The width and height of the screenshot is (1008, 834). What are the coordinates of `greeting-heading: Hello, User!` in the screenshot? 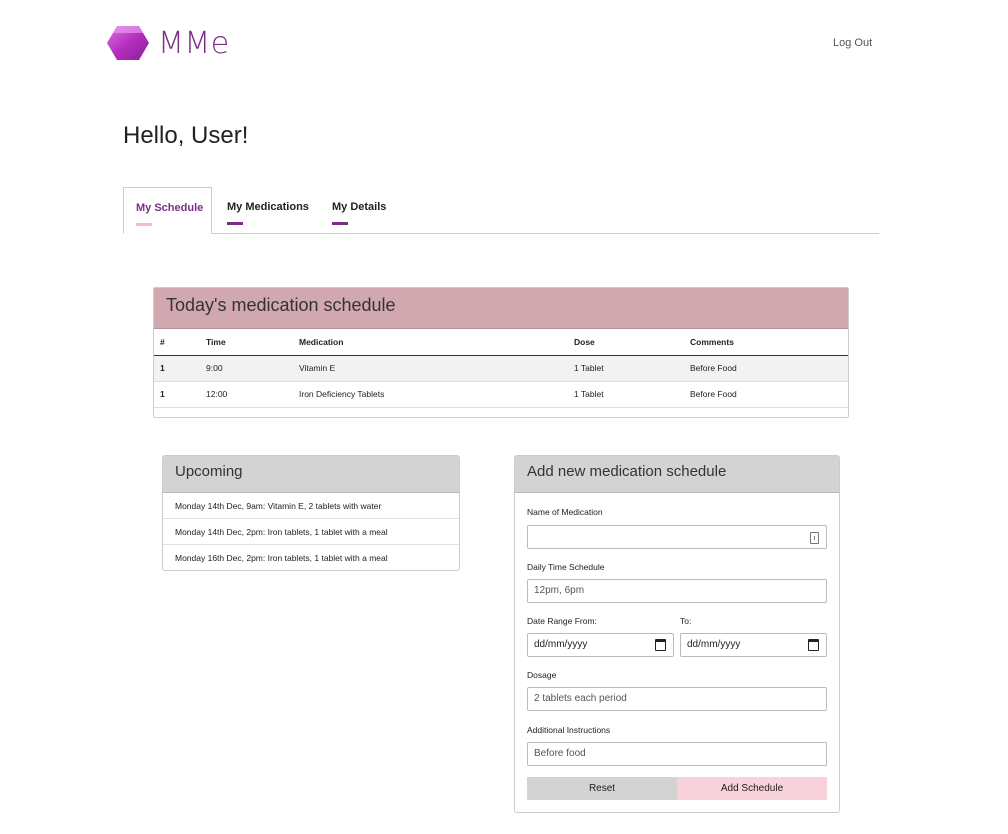 It's located at (186, 135).